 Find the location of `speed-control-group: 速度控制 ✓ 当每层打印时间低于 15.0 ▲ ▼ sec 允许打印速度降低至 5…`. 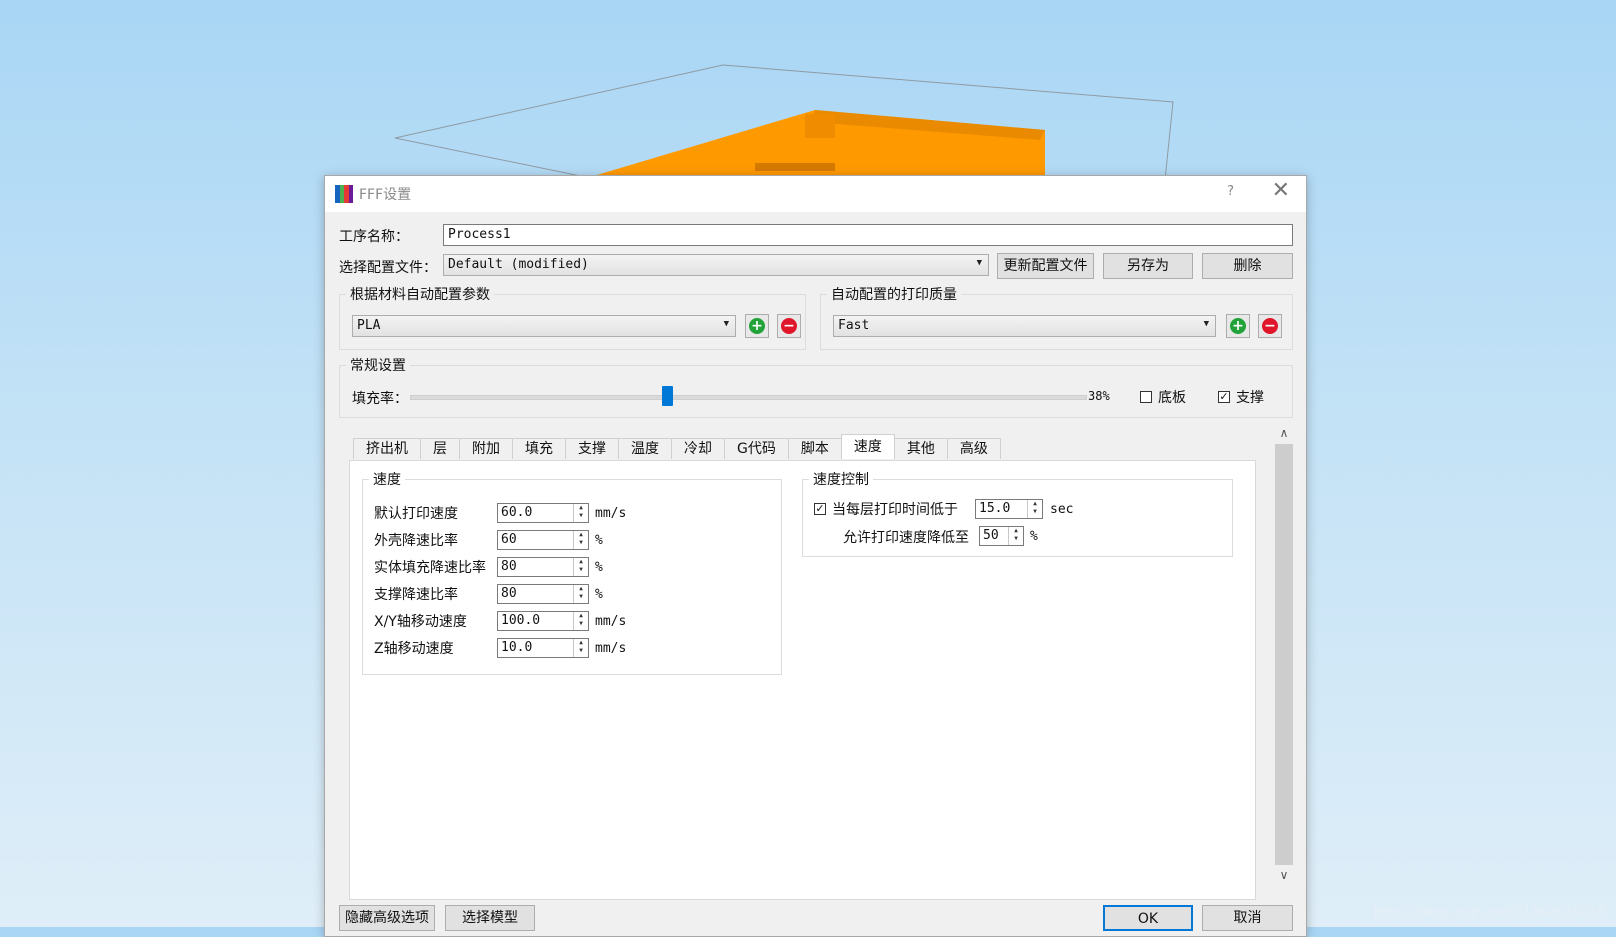

speed-control-group: 速度控制 ✓ 当每层打印时间低于 15.0 ▲ ▼ sec 允许打印速度降低至 5… is located at coordinates (1017, 513).